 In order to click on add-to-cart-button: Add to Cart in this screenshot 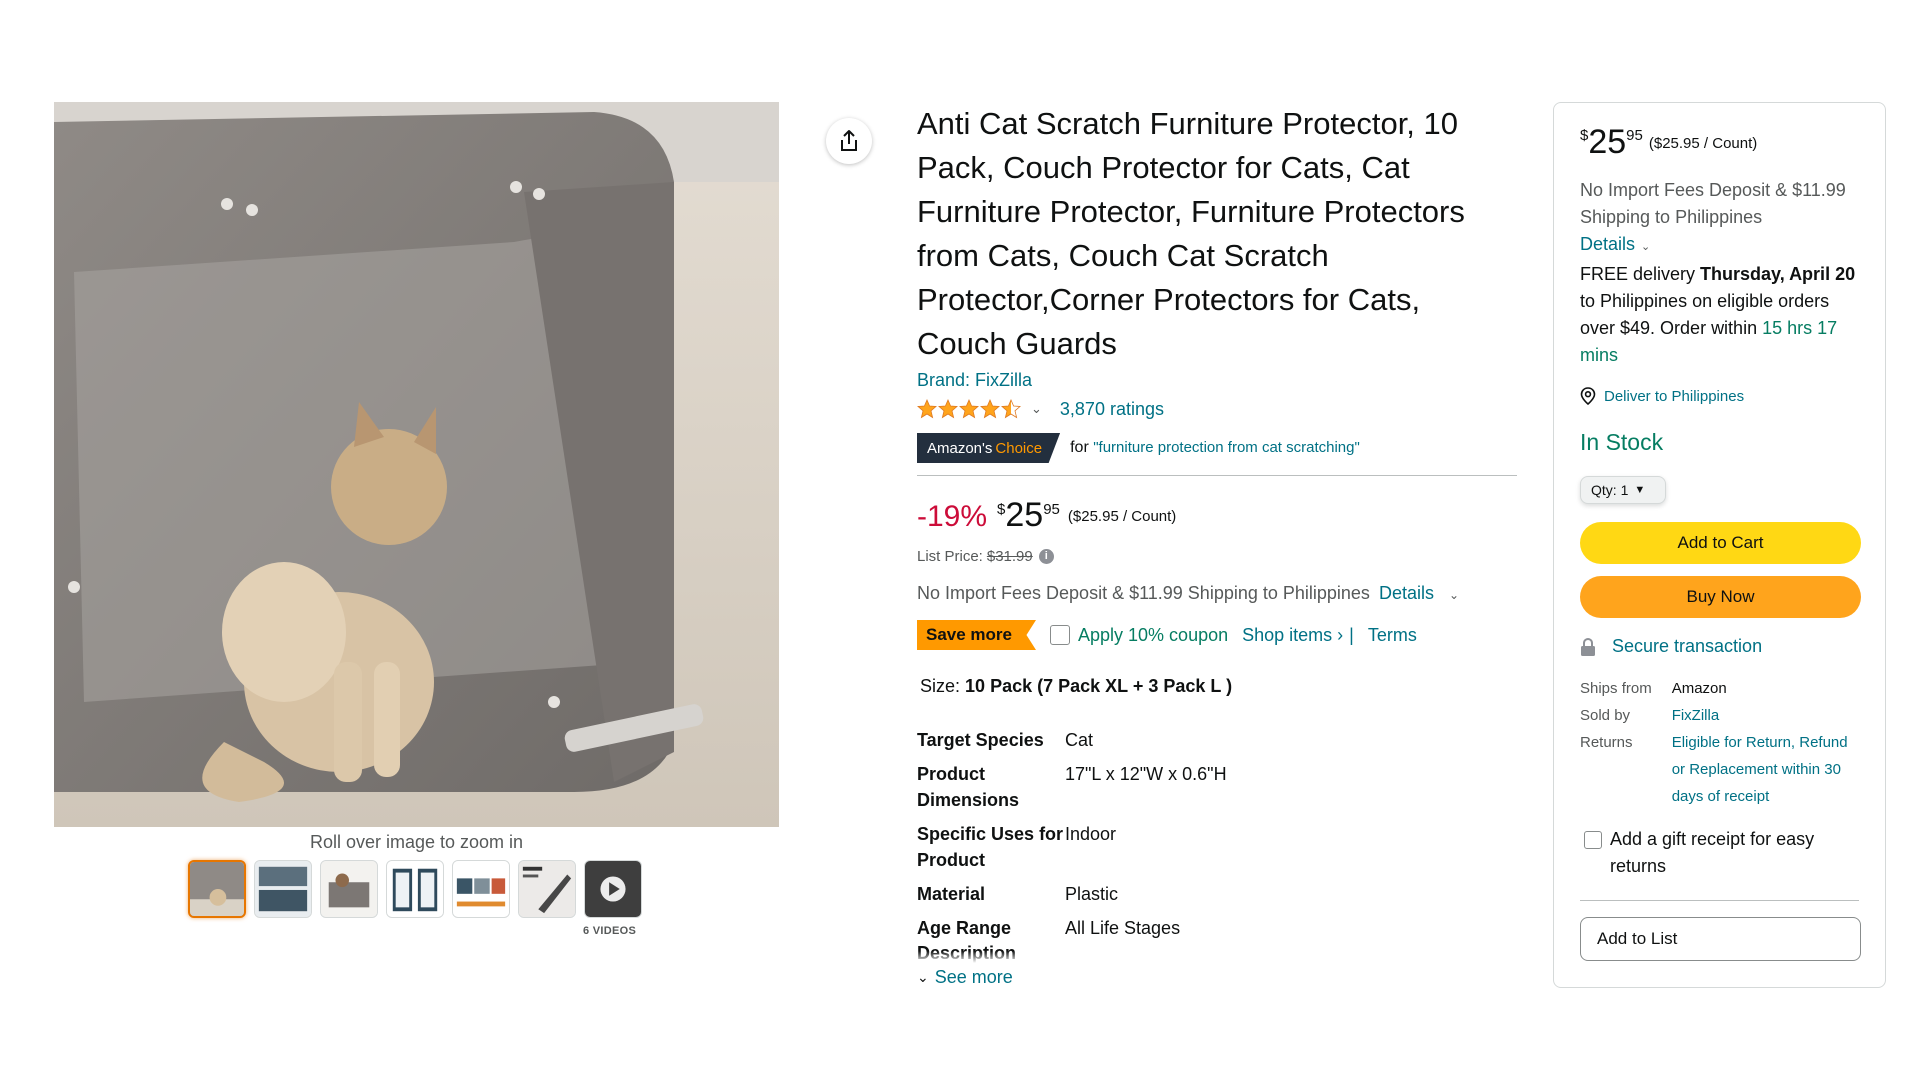, I will do `click(1720, 543)`.